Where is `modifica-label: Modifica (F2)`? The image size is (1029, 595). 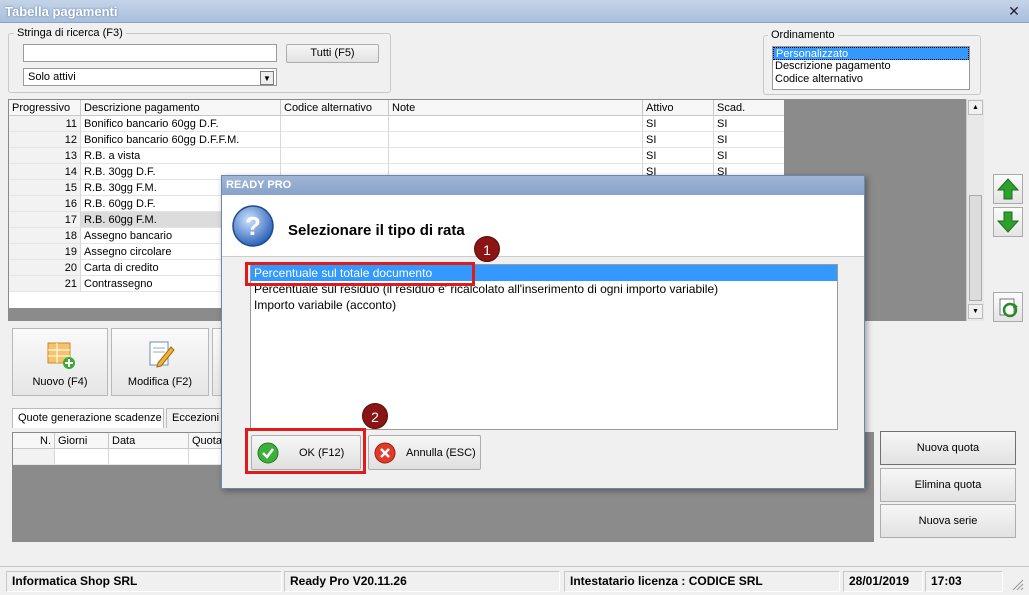 modifica-label: Modifica (F2) is located at coordinates (160, 382).